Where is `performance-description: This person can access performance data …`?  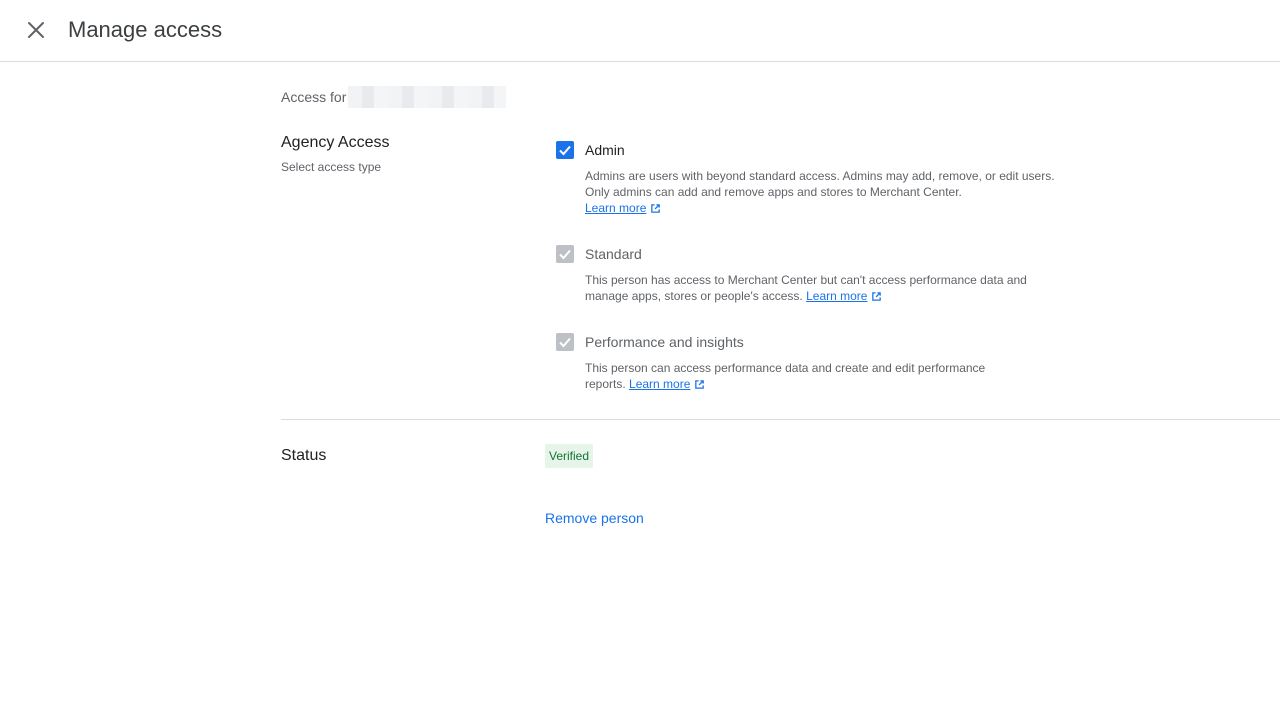
performance-description: This person can access performance data … is located at coordinates (805, 376).